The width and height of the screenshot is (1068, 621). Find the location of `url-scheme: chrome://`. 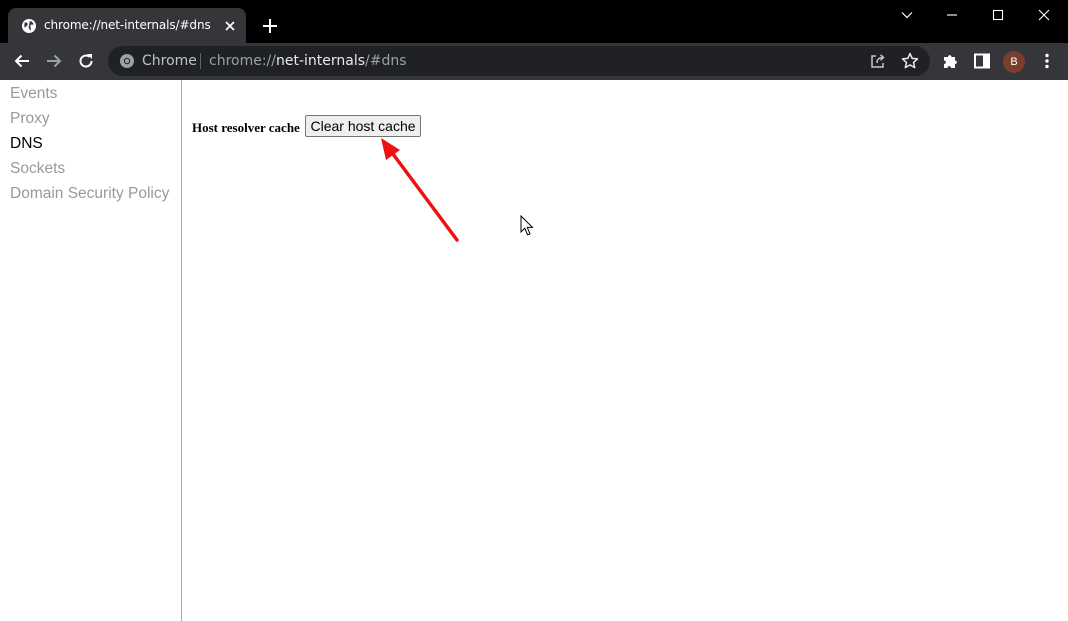

url-scheme: chrome:// is located at coordinates (242, 61).